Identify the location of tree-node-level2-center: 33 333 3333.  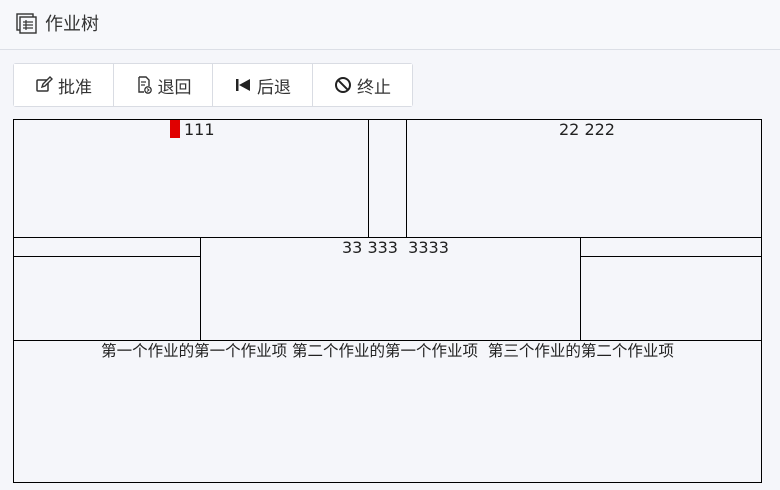
(390, 289).